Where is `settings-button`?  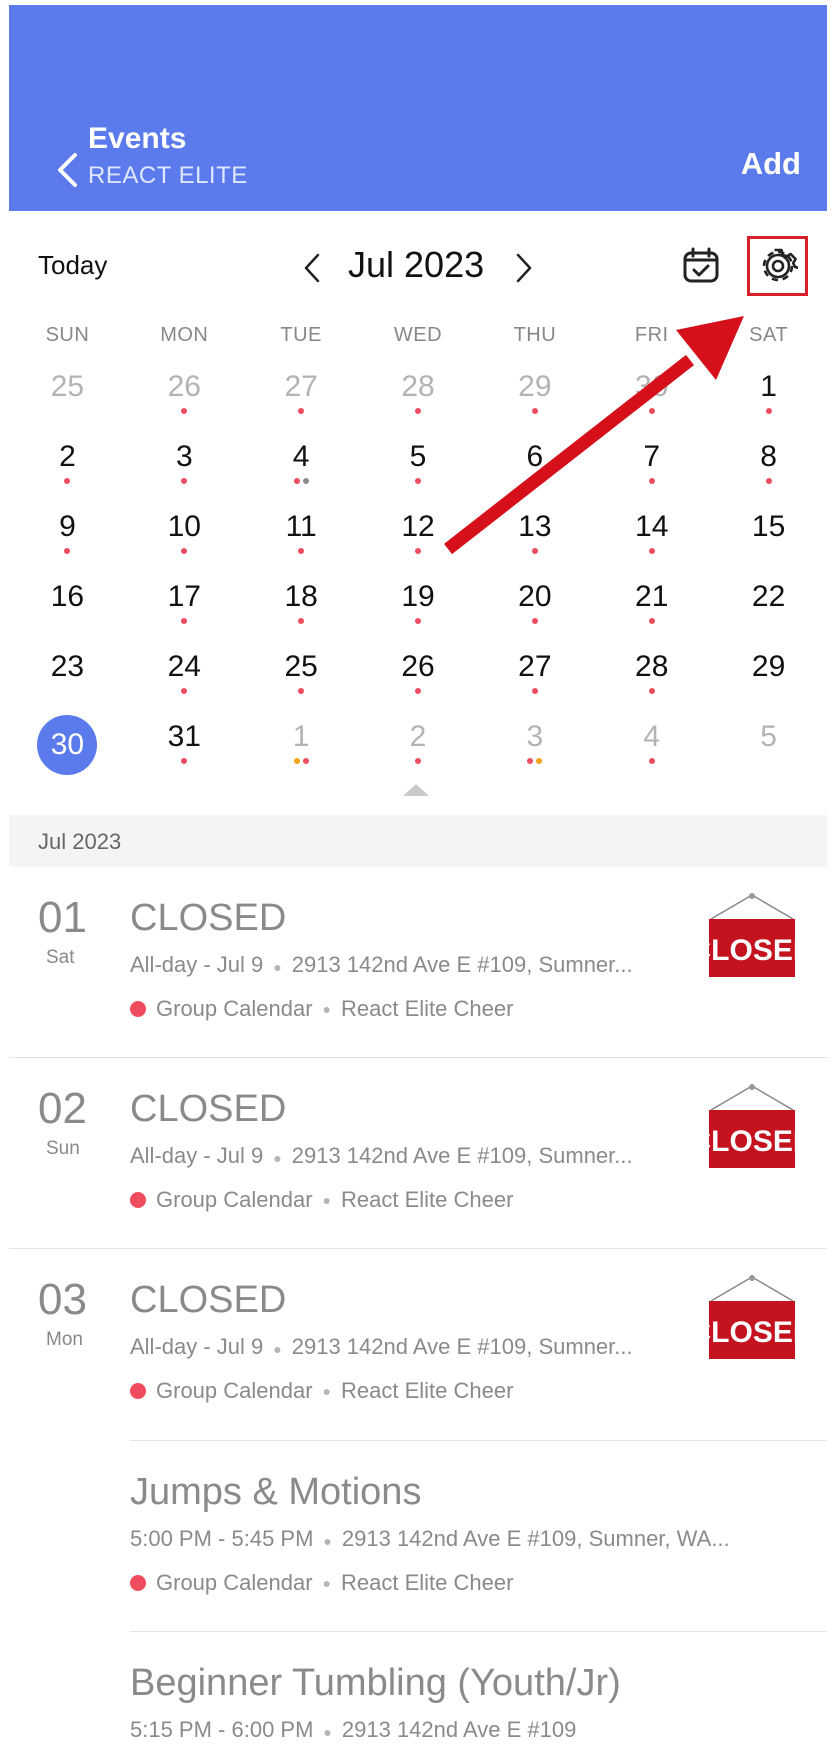
settings-button is located at coordinates (777, 266).